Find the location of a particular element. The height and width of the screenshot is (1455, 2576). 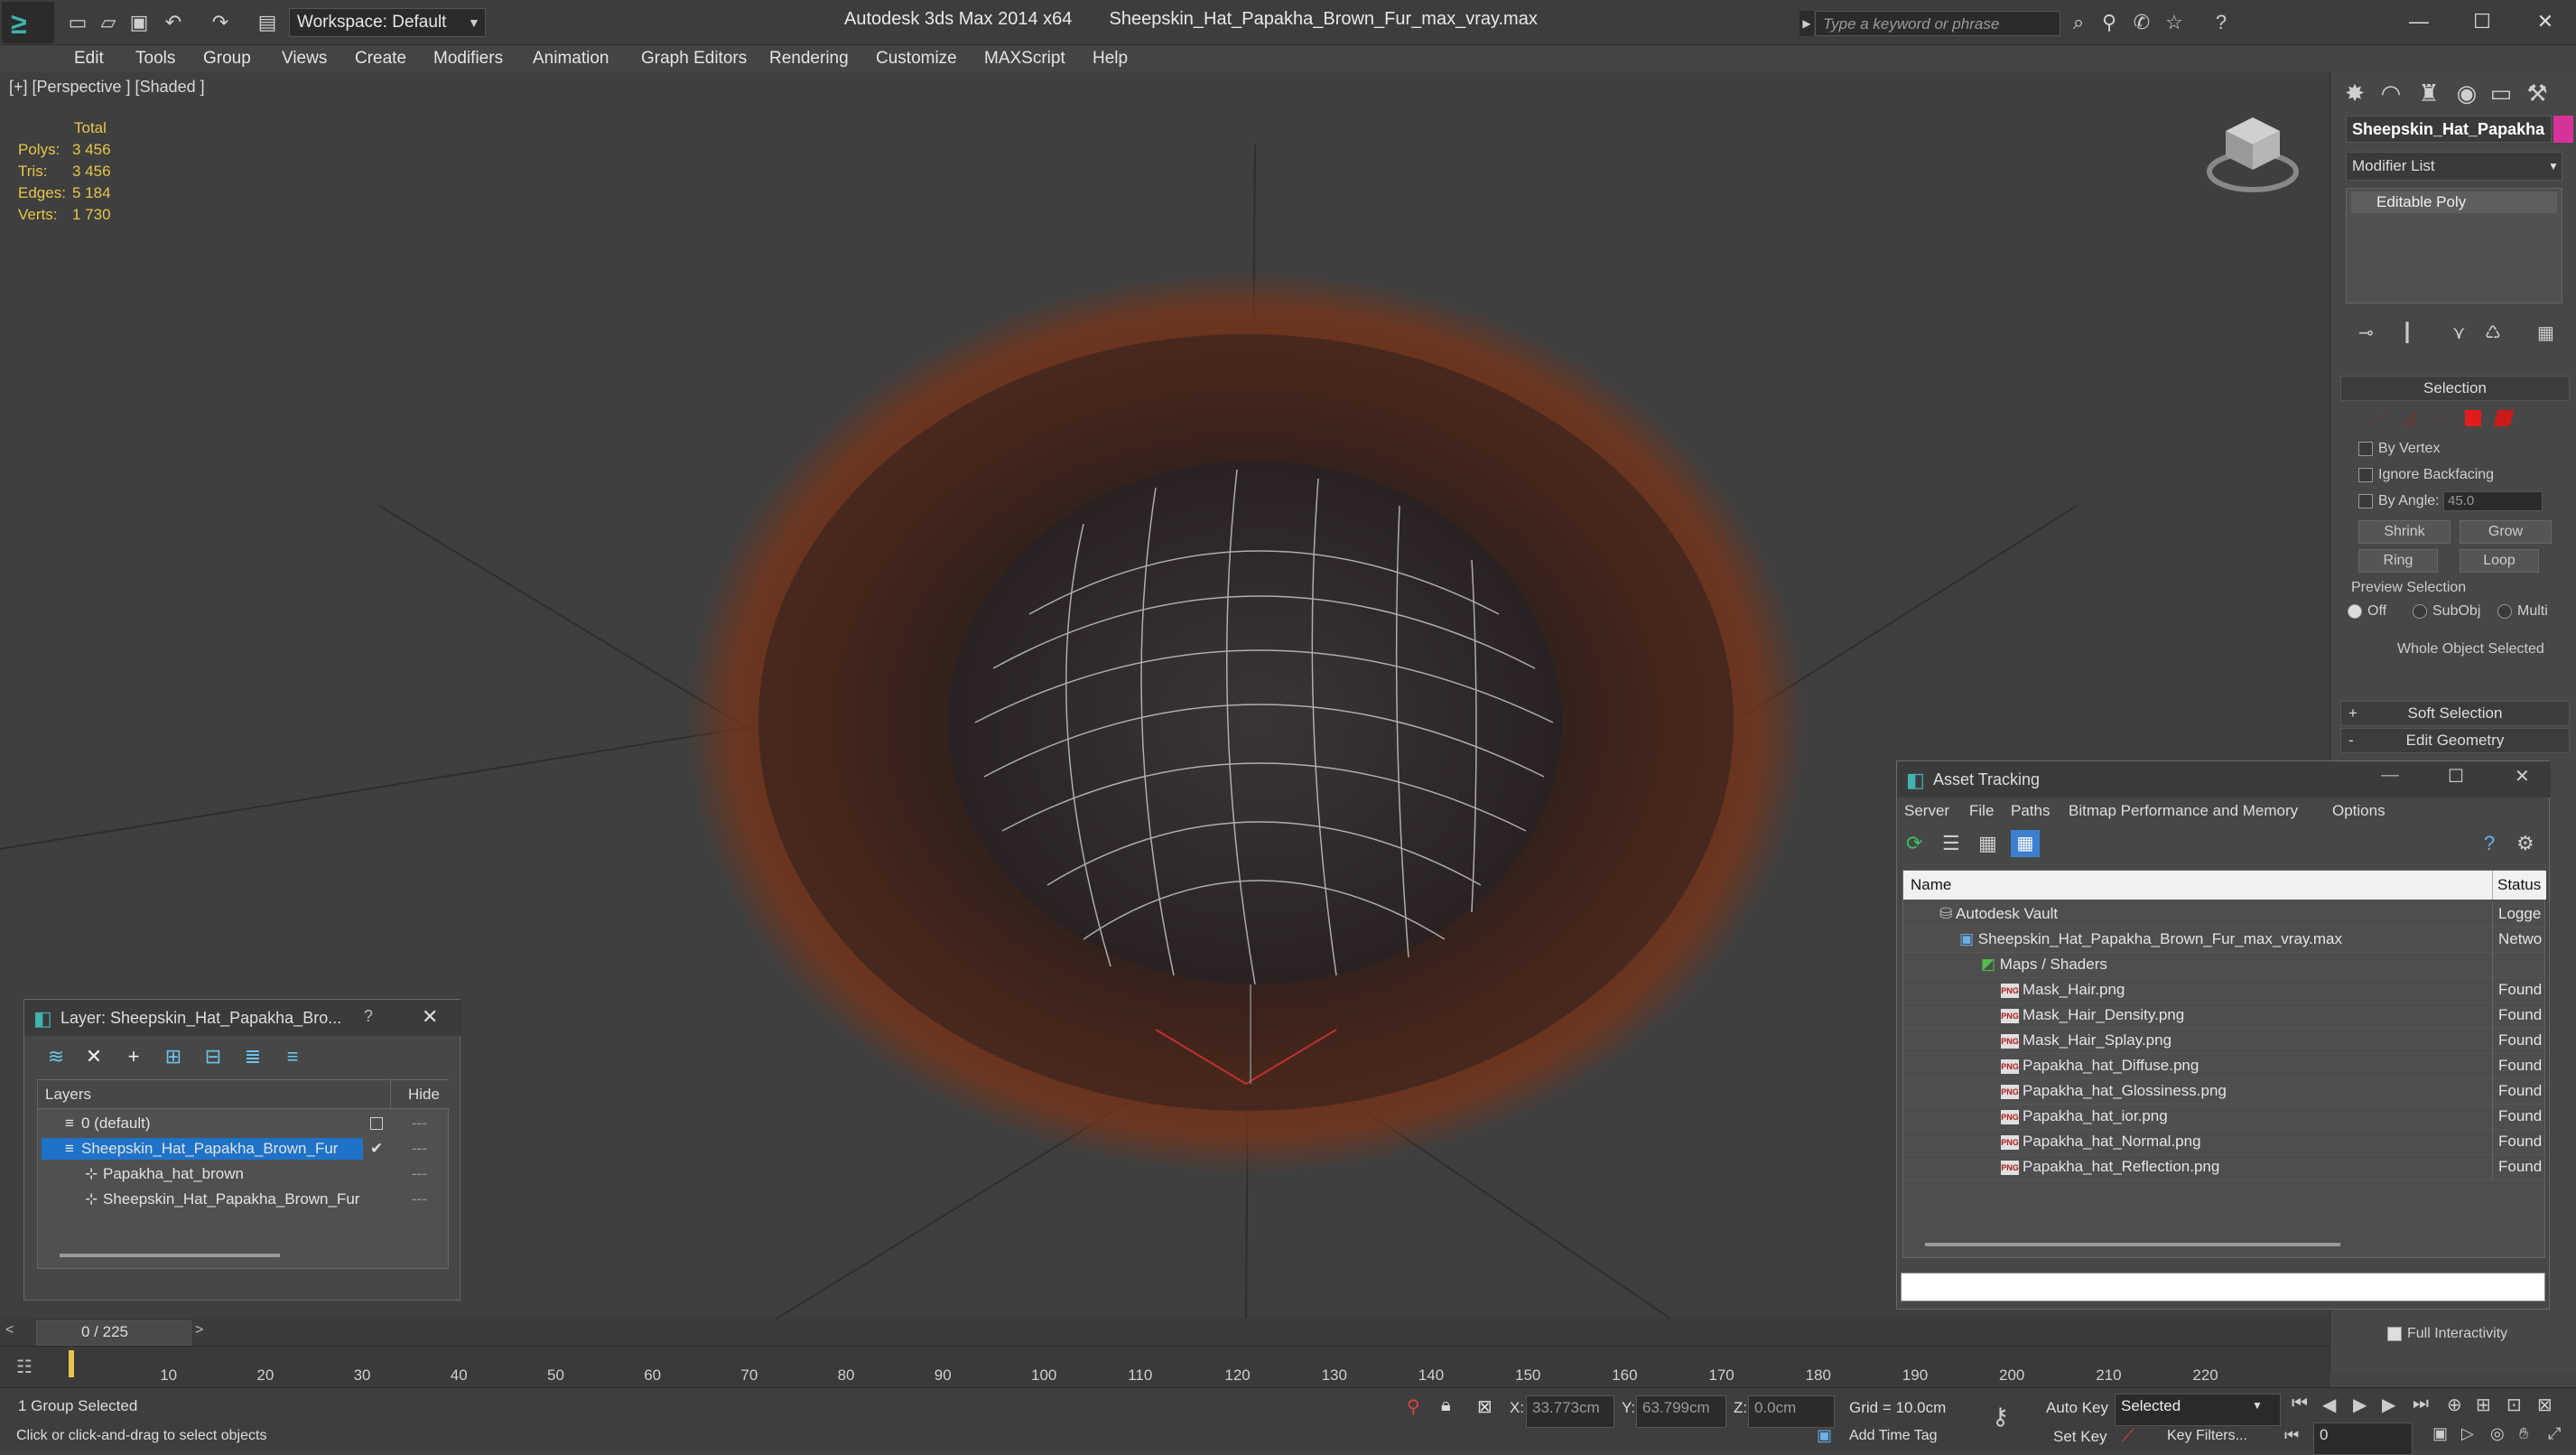

object-color-swatch is located at coordinates (2563, 129).